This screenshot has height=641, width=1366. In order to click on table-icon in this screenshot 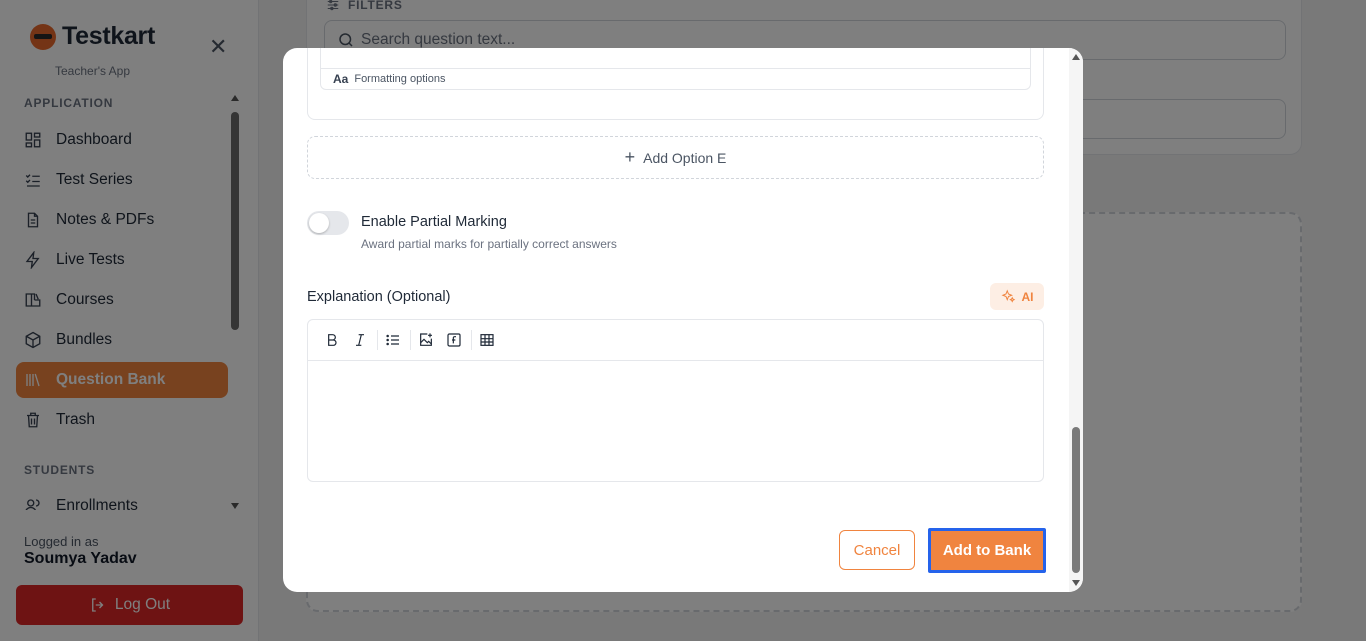, I will do `click(487, 340)`.